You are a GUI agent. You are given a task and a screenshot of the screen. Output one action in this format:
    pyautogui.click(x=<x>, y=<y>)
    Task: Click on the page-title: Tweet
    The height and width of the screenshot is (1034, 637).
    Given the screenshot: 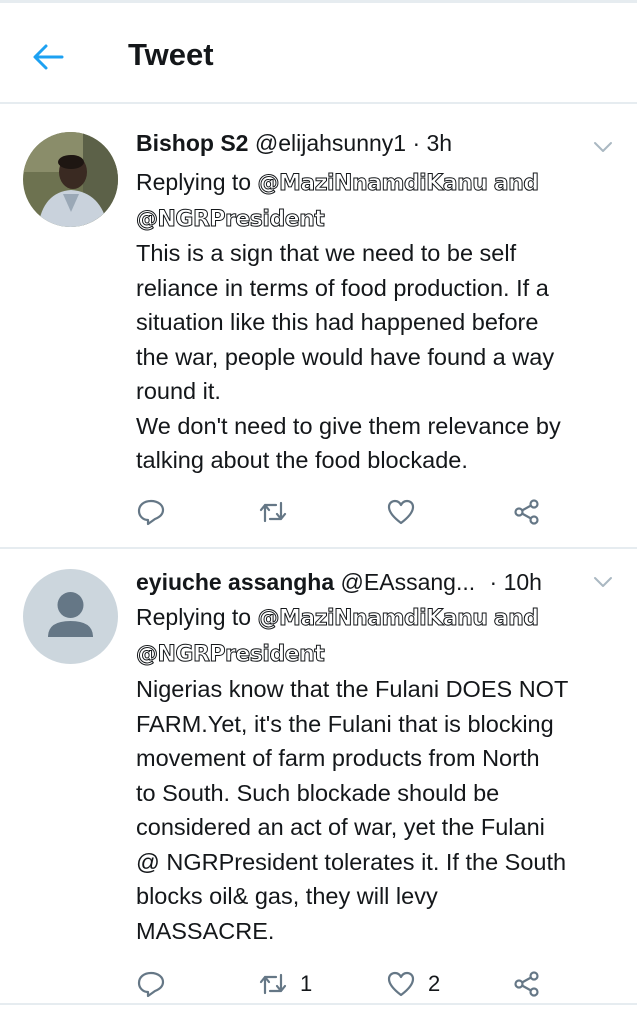 What is the action you would take?
    pyautogui.click(x=171, y=54)
    